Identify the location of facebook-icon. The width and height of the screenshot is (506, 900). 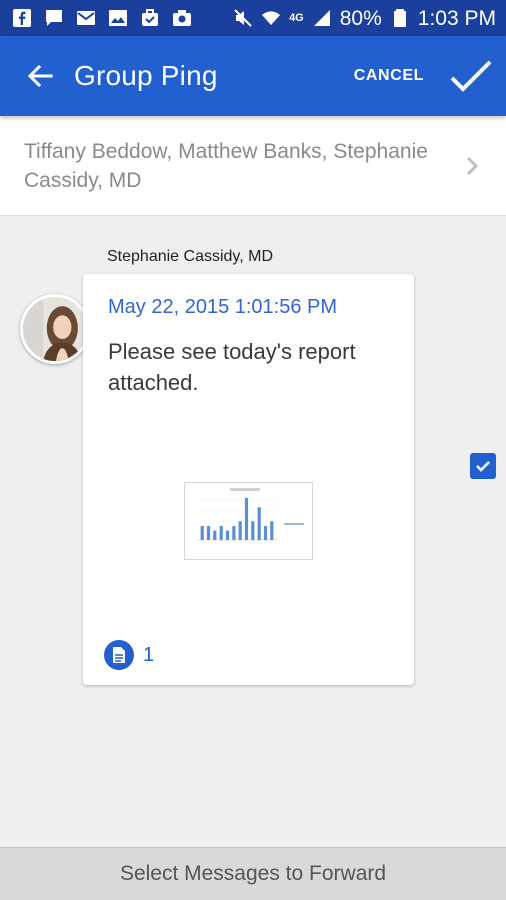
(22, 18).